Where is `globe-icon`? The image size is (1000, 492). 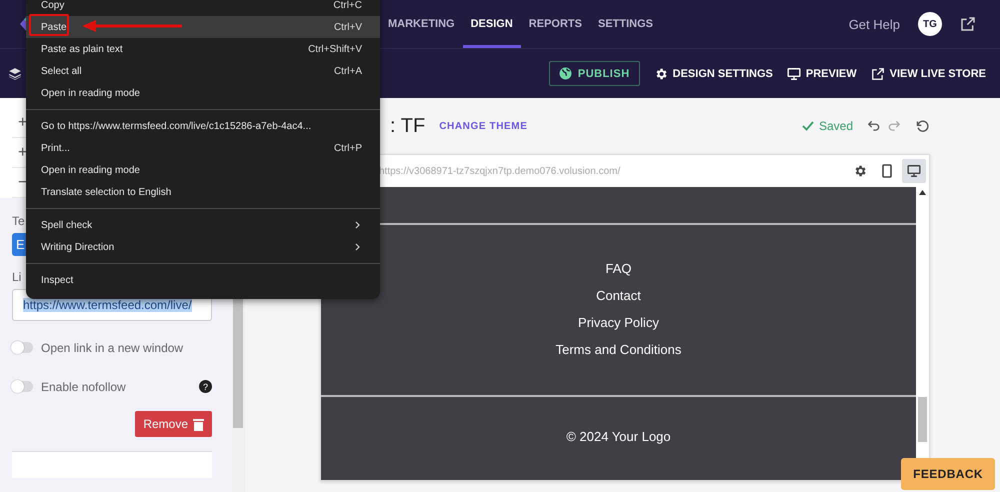 globe-icon is located at coordinates (565, 73).